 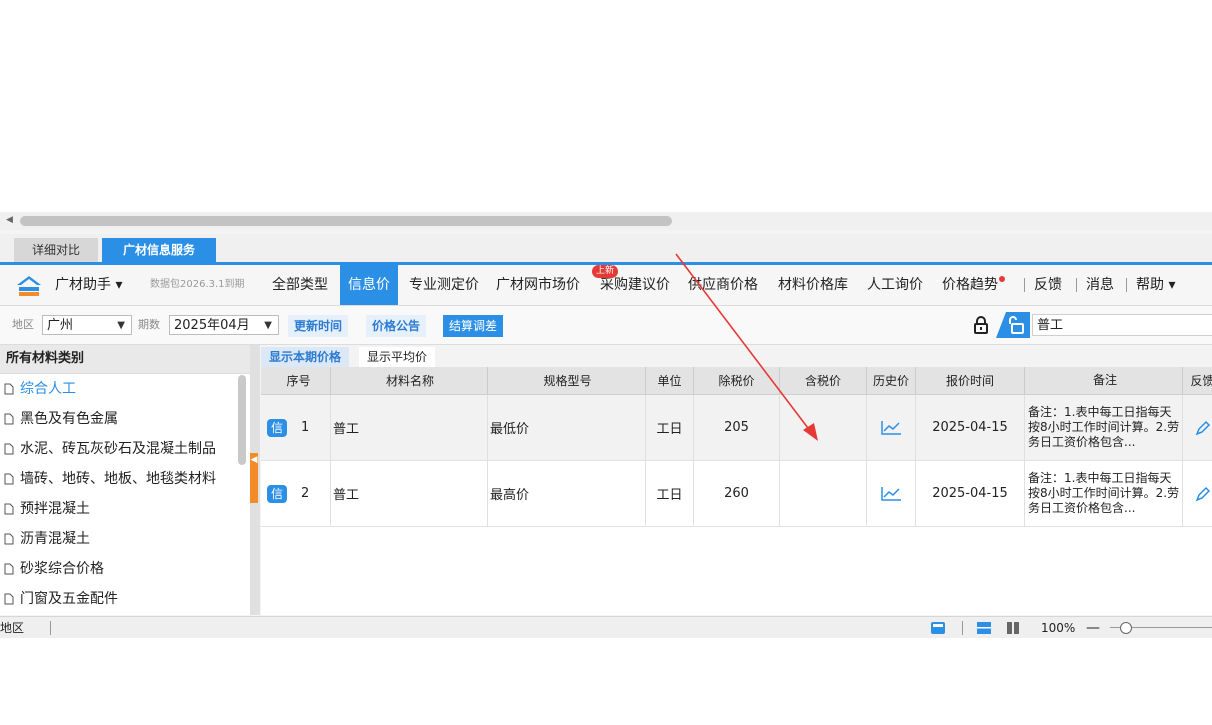 I want to click on panel-splitter: ◀, so click(x=255, y=480).